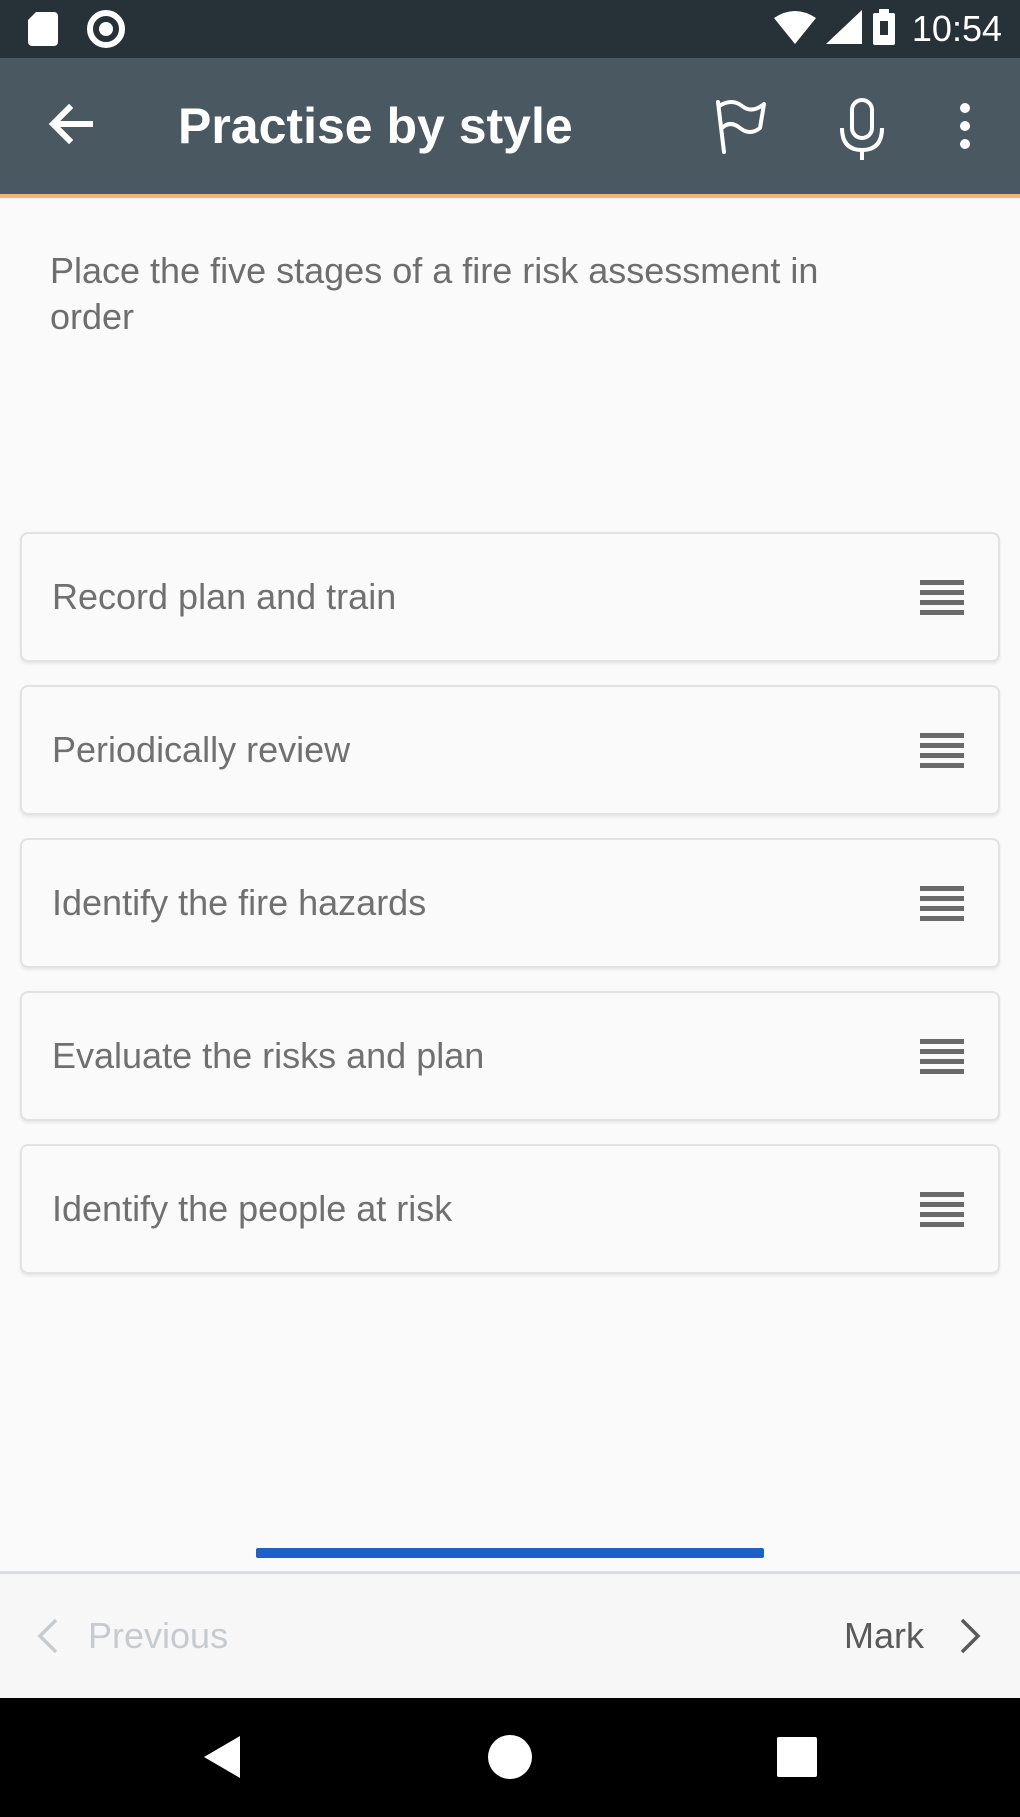  What do you see at coordinates (106, 29) in the screenshot?
I see `sync-circle-icon` at bounding box center [106, 29].